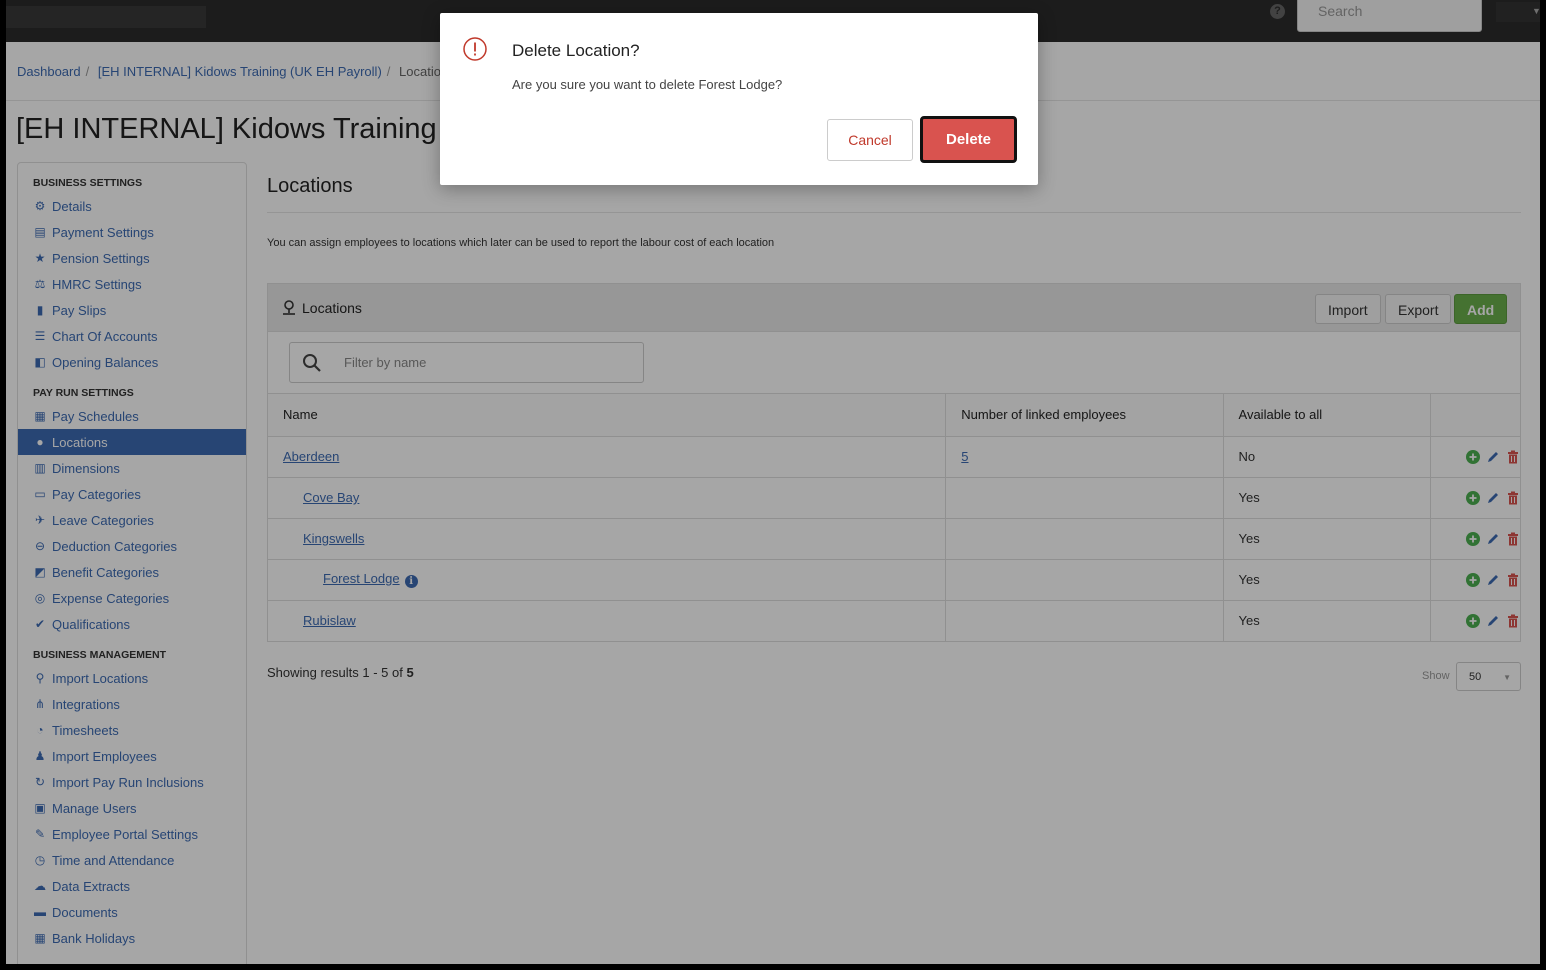 This screenshot has width=1546, height=970. What do you see at coordinates (968, 139) in the screenshot?
I see `delete-button: Delete` at bounding box center [968, 139].